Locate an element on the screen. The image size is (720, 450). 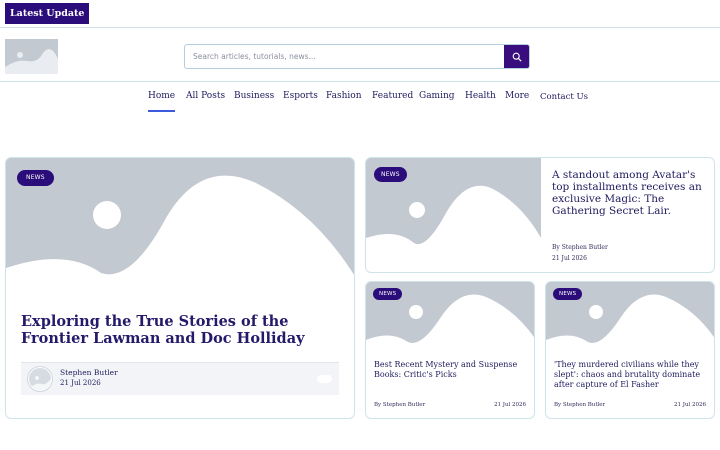
search-button is located at coordinates (516, 56).